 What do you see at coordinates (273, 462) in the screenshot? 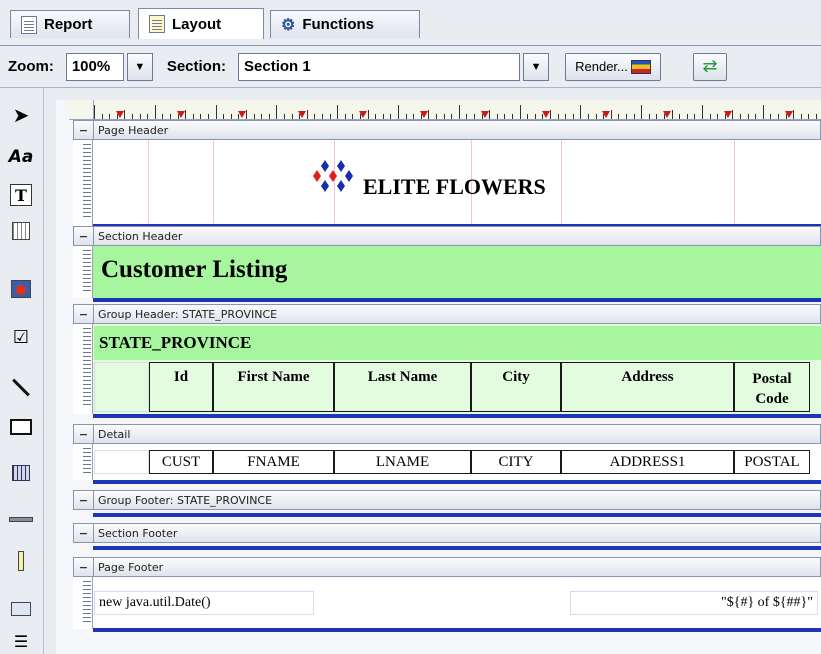
I see `detail-field: FNAME` at bounding box center [273, 462].